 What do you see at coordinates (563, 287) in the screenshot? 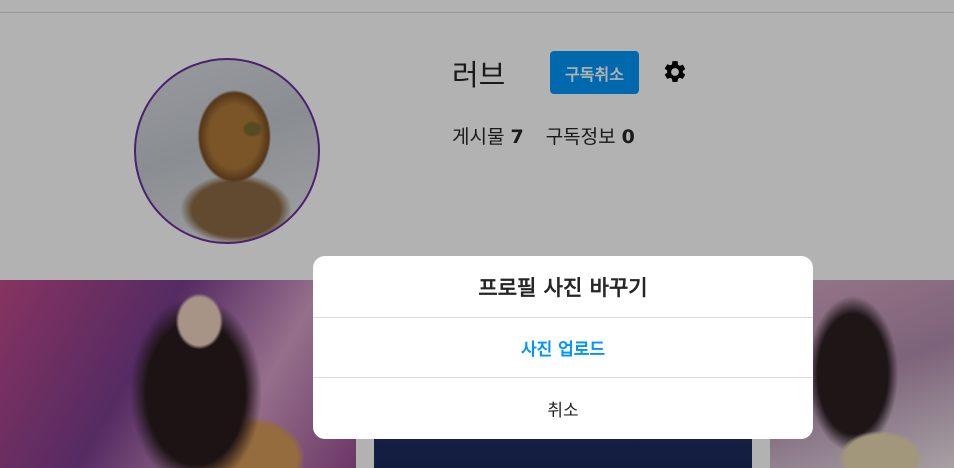
I see `dialog-title: 프로필 사진 바꾸기` at bounding box center [563, 287].